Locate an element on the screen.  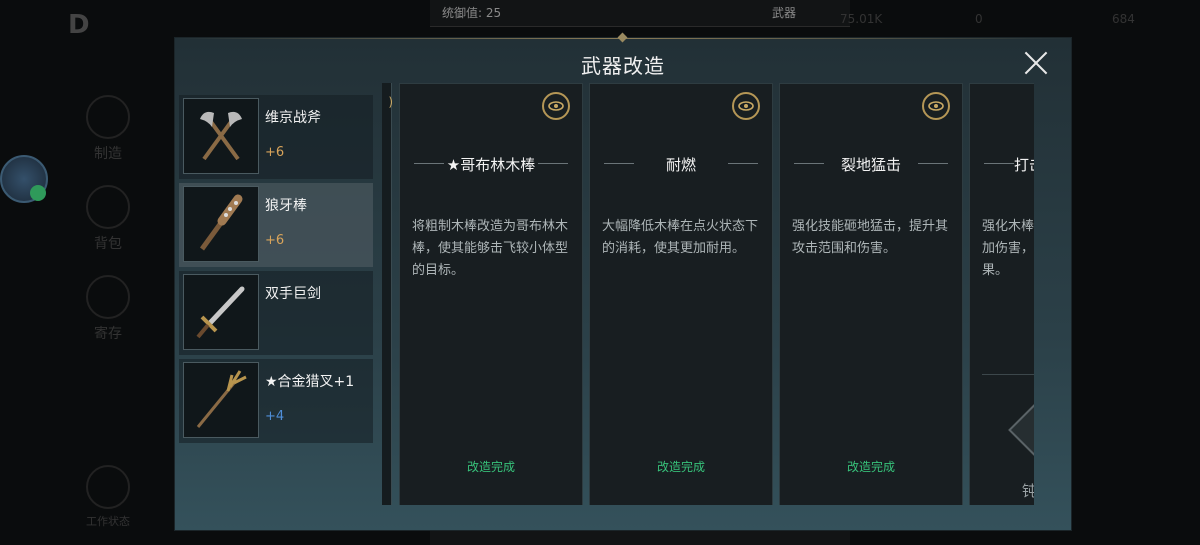
nav-storage-label: 寄存 is located at coordinates (108, 334).